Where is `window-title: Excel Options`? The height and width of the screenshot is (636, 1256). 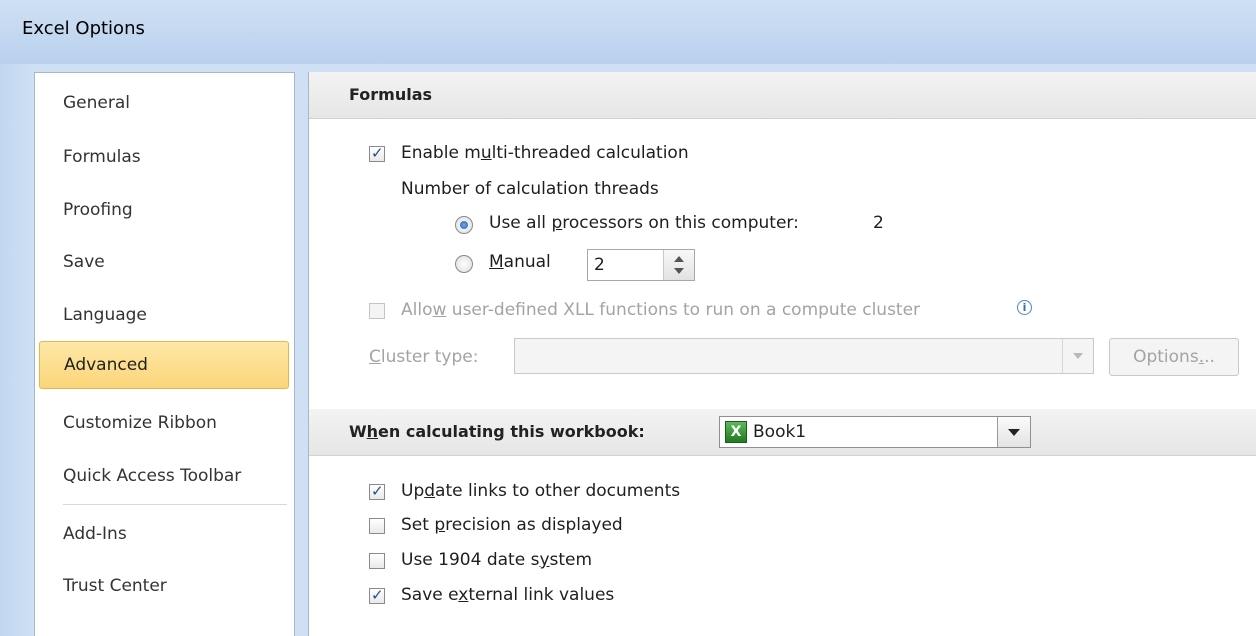
window-title: Excel Options is located at coordinates (83, 28).